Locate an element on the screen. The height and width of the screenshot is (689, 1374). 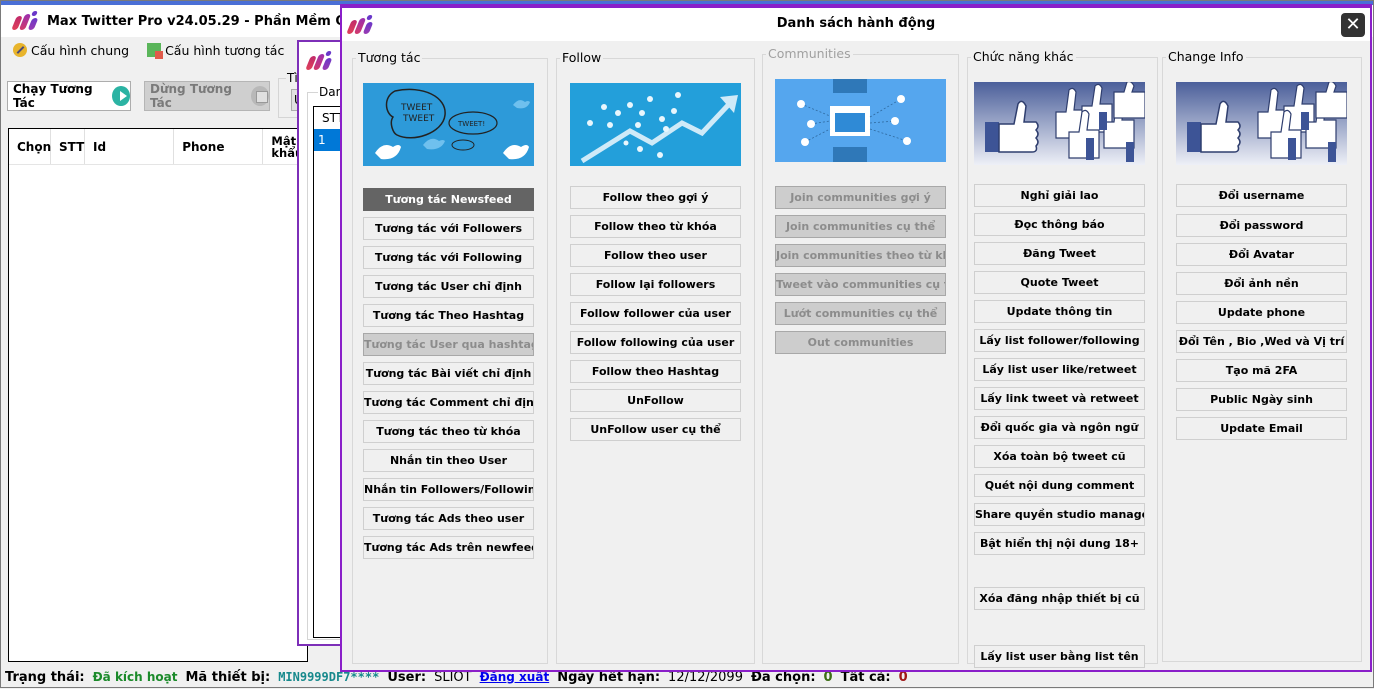
stop-interaction-button: Dừng Tương Tác is located at coordinates (207, 96).